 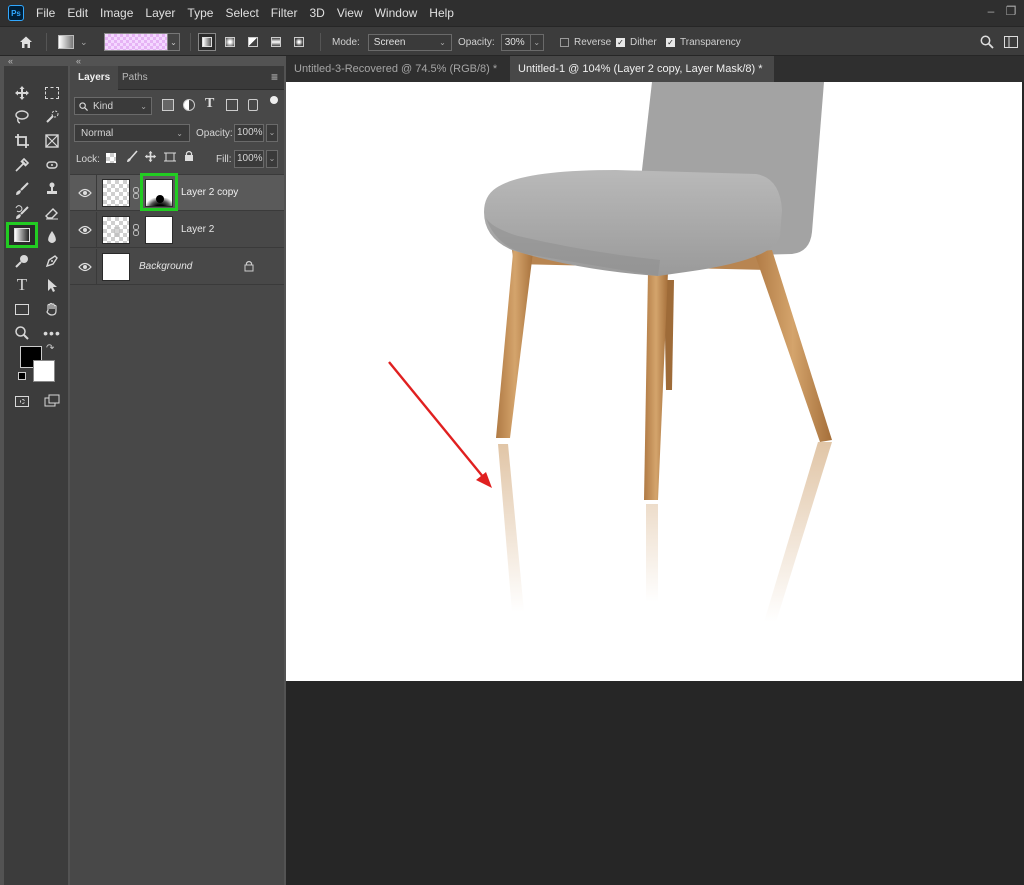 What do you see at coordinates (189, 157) in the screenshot?
I see `lock-all-icon` at bounding box center [189, 157].